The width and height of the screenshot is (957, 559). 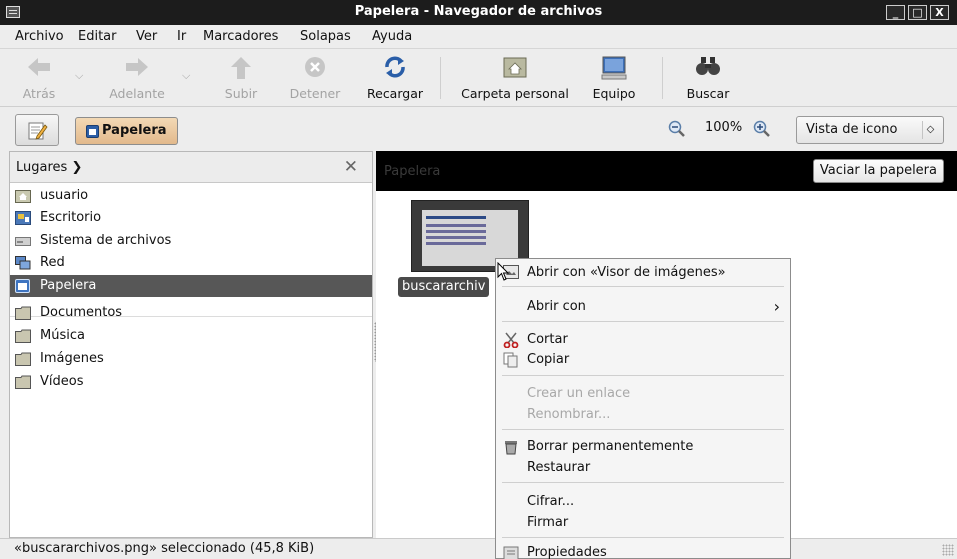 I want to click on sidebar-item-usuario: usuario, so click(x=191, y=196).